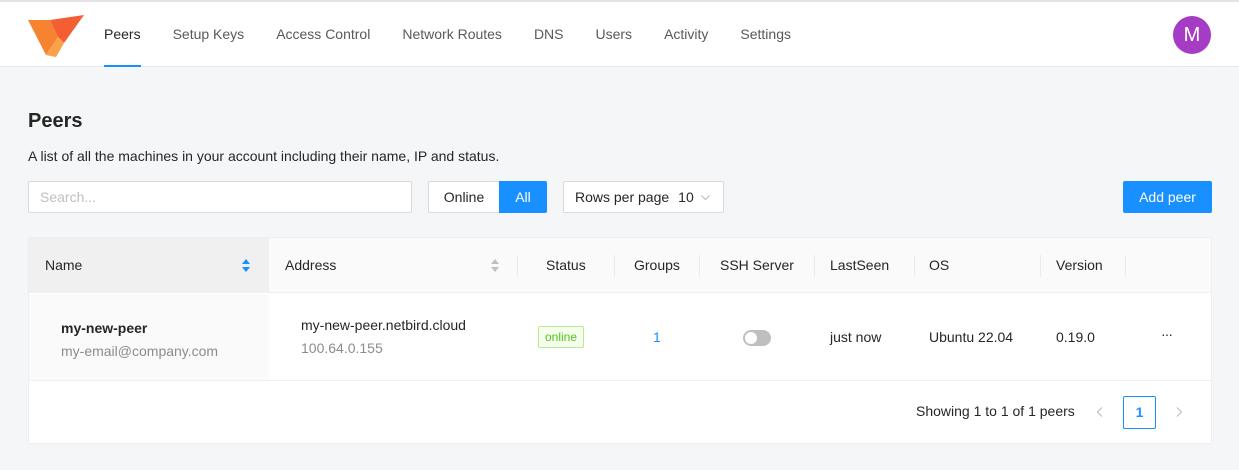  I want to click on column-header-groups: Groups, so click(657, 265).